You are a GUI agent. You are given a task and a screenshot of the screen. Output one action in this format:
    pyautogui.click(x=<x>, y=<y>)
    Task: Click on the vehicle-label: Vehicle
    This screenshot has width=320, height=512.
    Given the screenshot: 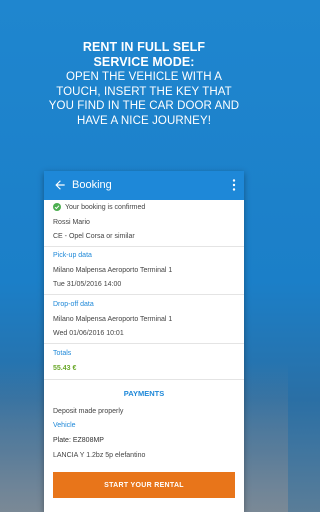 What is the action you would take?
    pyautogui.click(x=64, y=425)
    